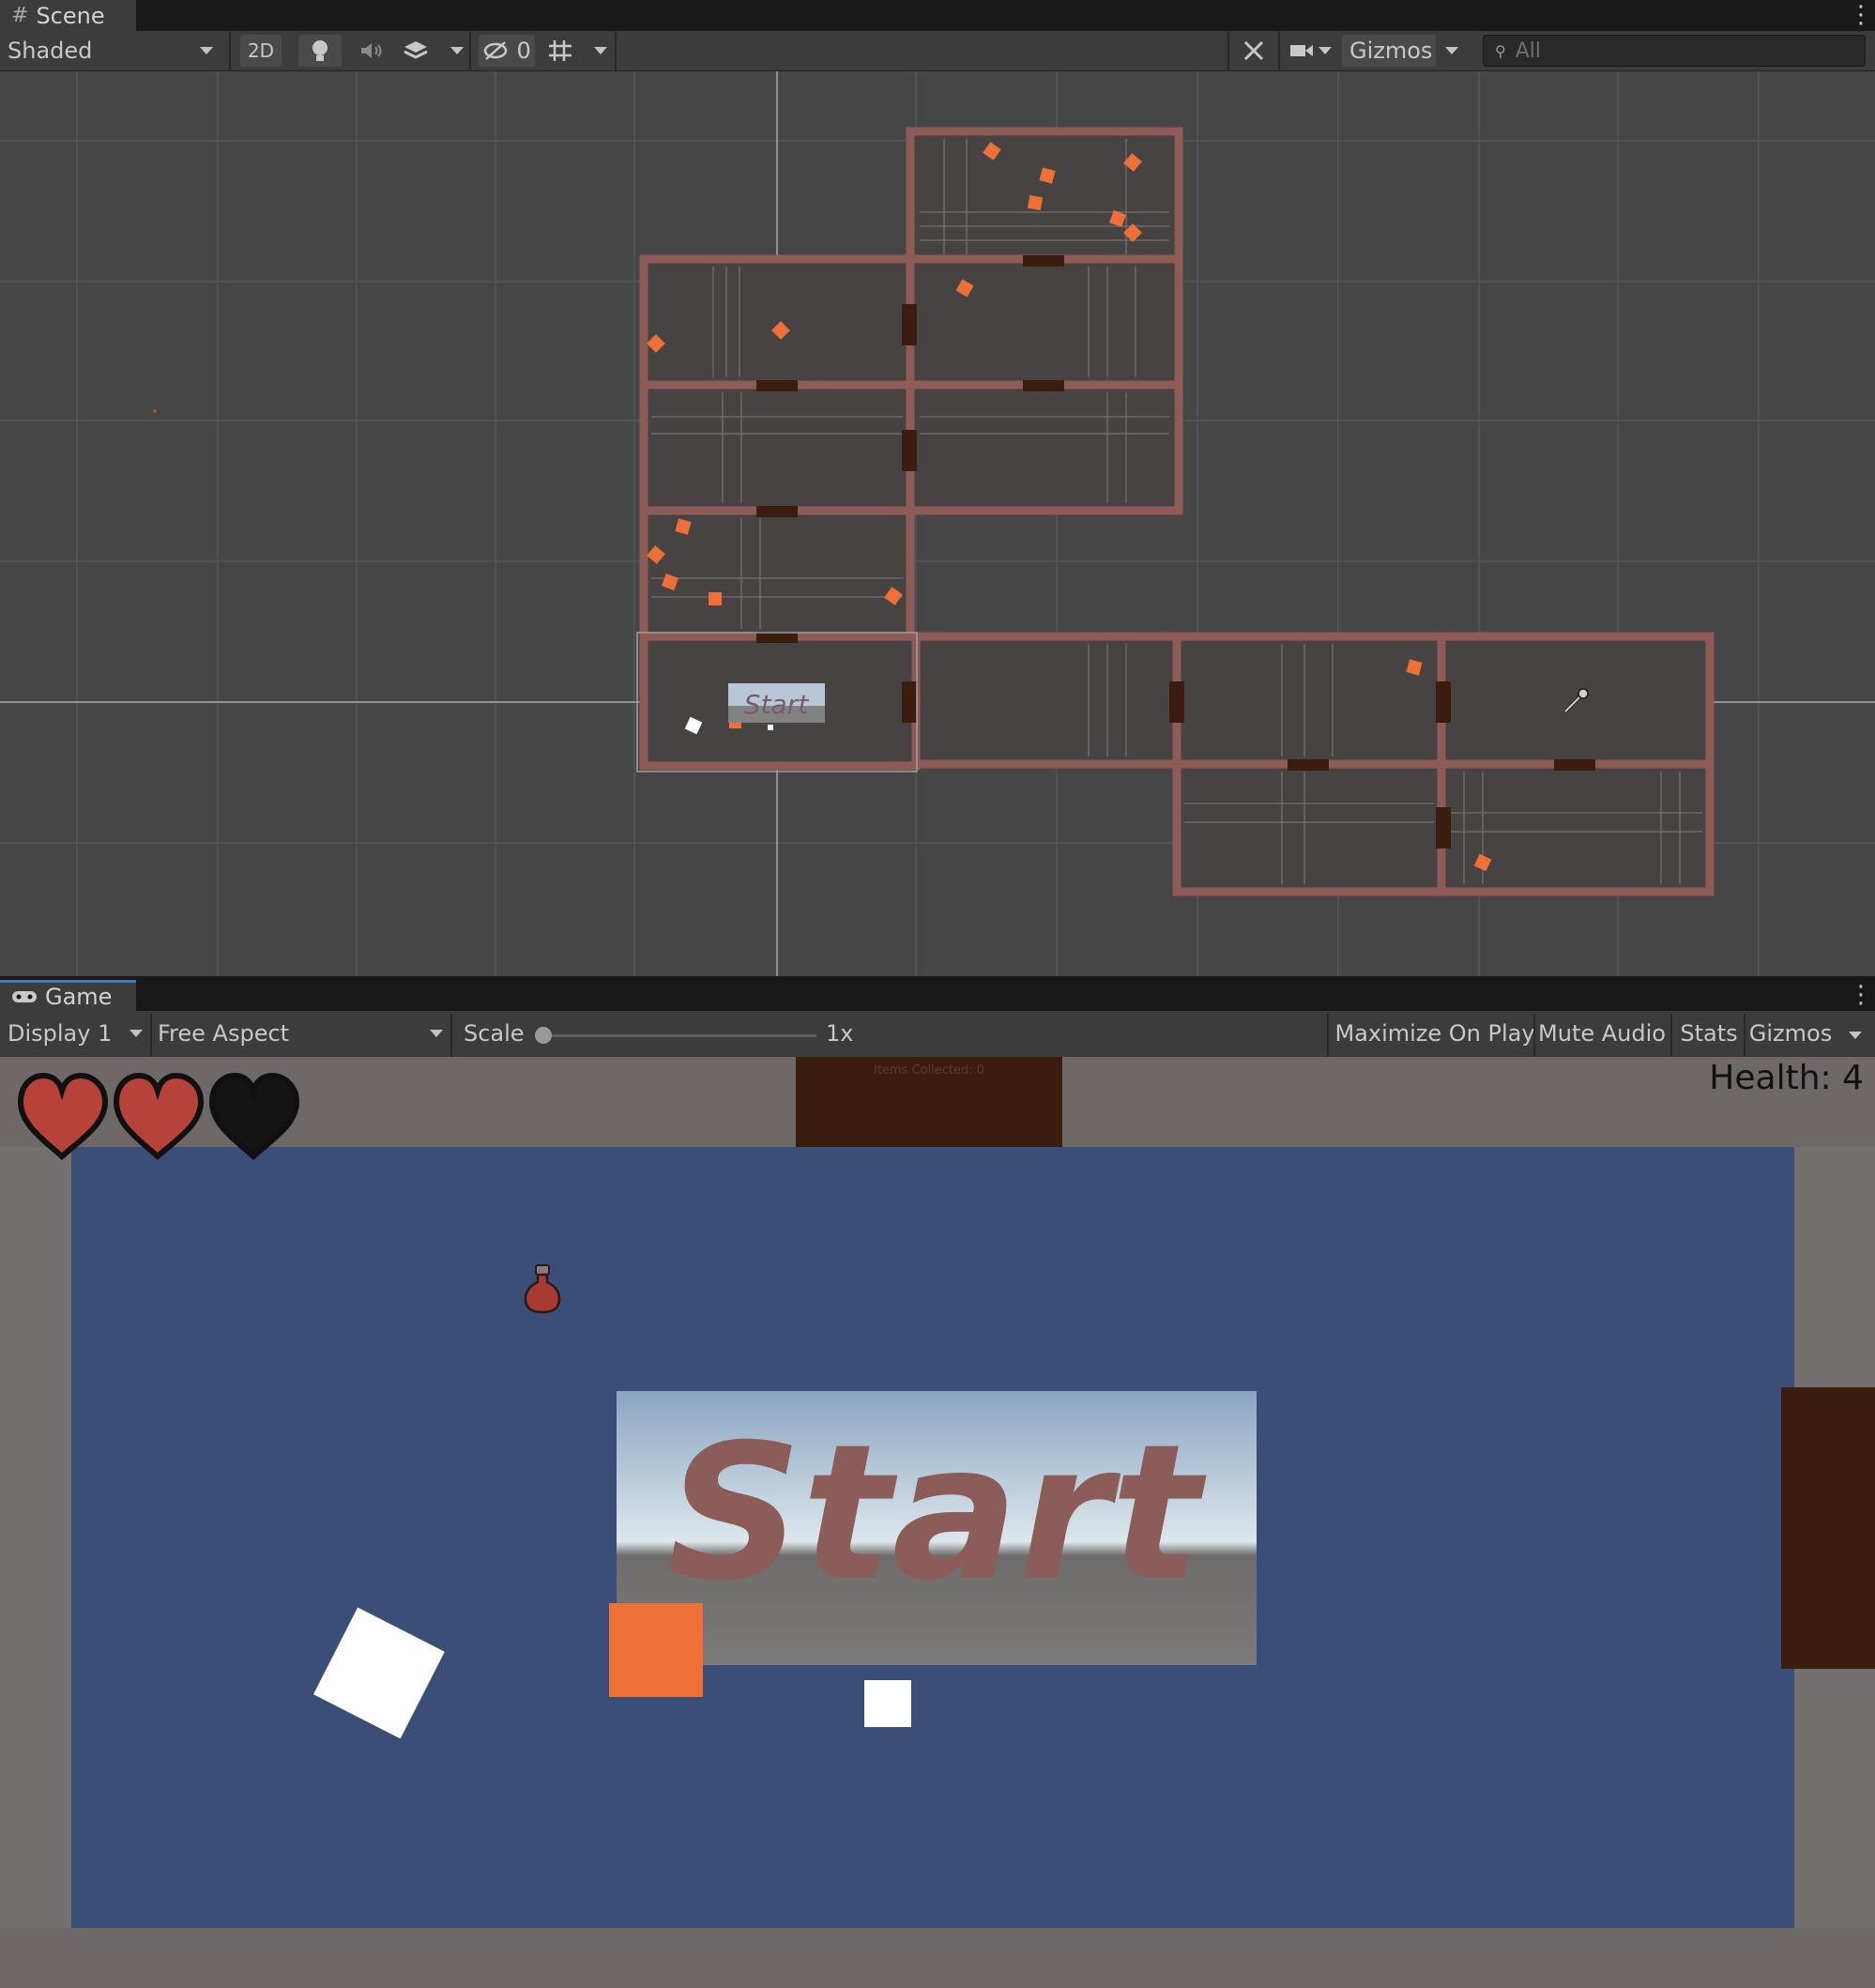 The height and width of the screenshot is (1988, 1875). What do you see at coordinates (25, 996) in the screenshot?
I see `gamepad-icon` at bounding box center [25, 996].